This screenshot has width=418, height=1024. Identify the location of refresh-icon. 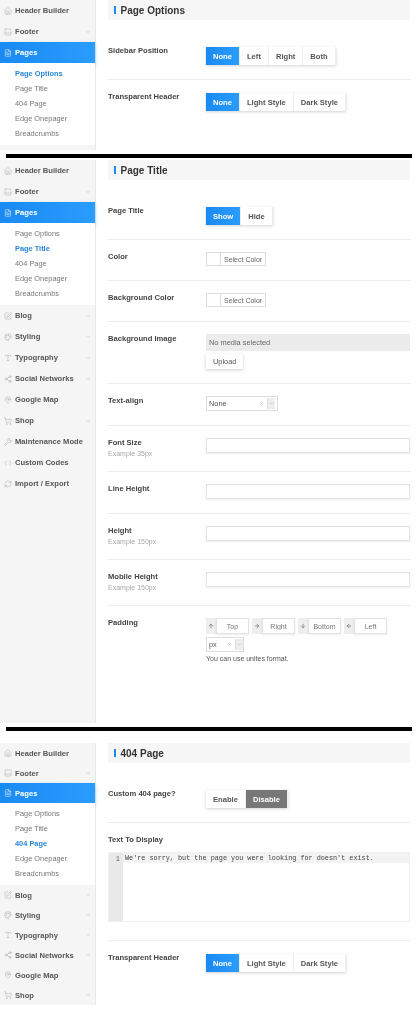
(8, 483).